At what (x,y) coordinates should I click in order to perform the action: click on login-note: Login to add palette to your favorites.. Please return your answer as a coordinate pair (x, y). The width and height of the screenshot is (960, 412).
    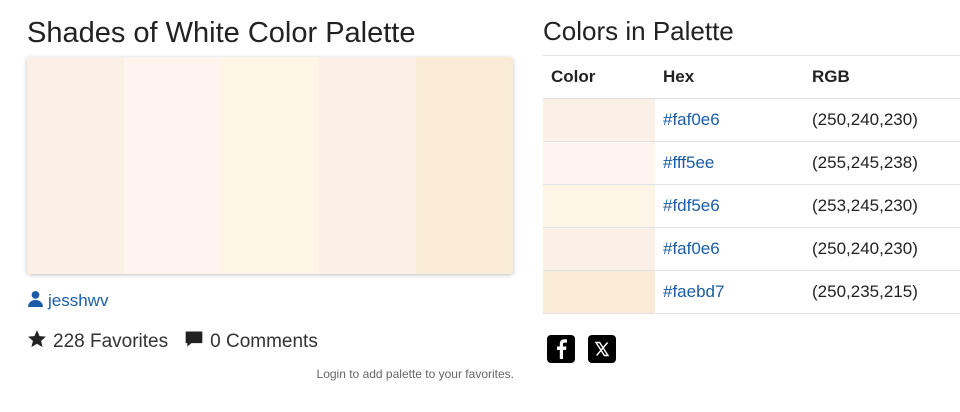
    Looking at the image, I should click on (415, 374).